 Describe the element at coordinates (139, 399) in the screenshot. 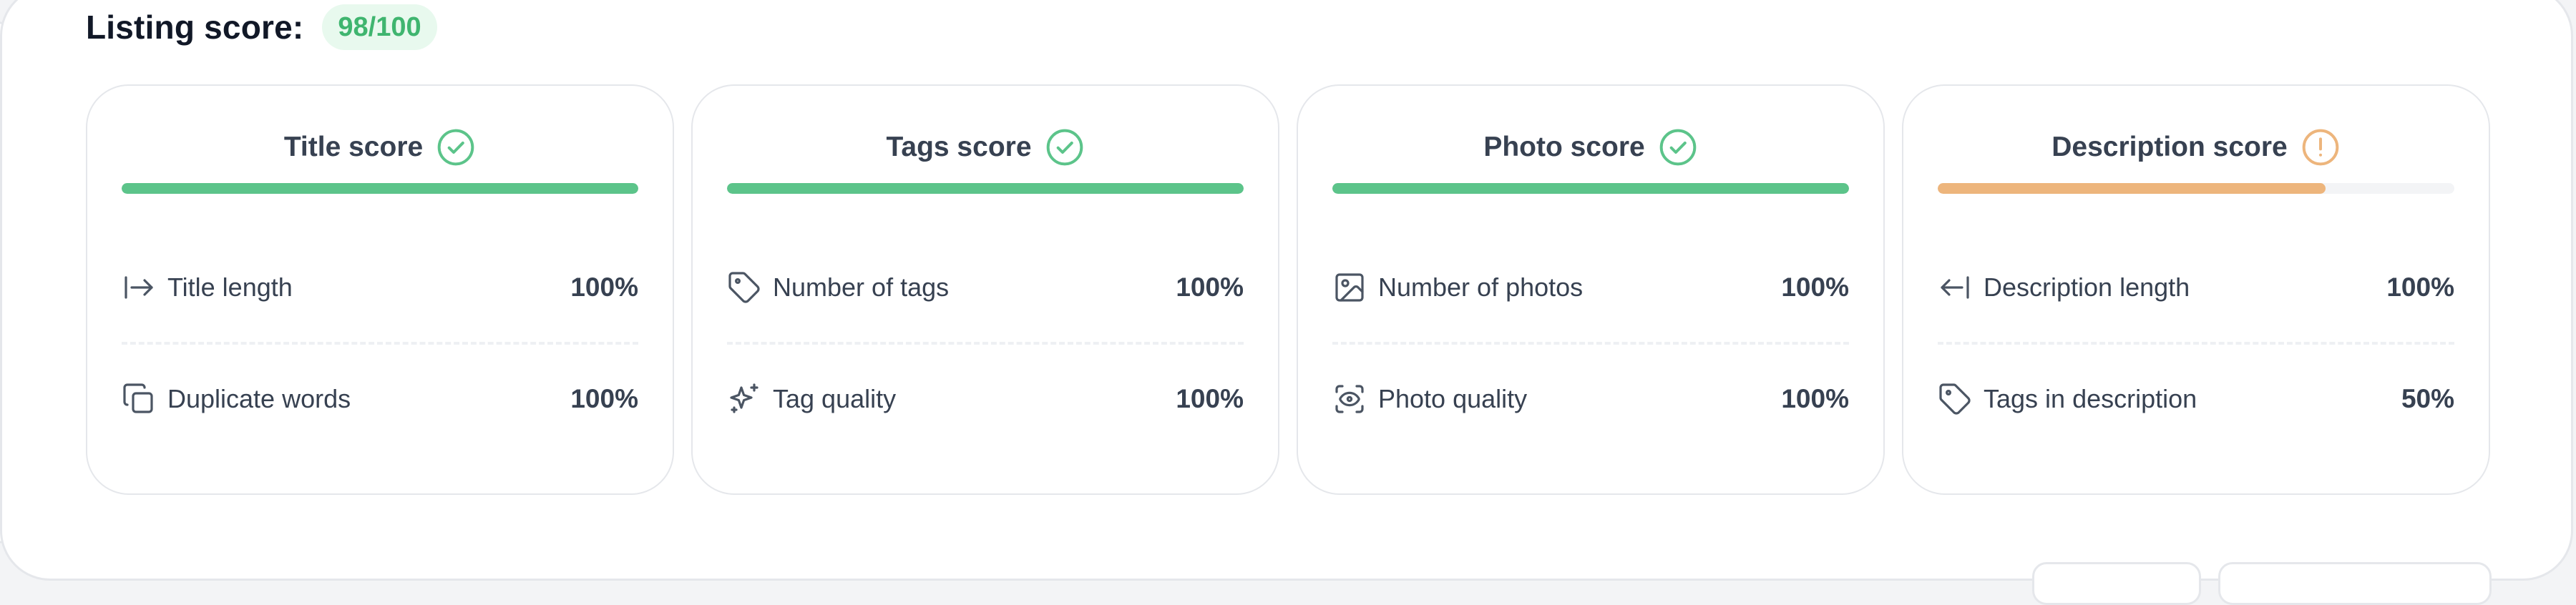

I see `copy-icon` at that location.